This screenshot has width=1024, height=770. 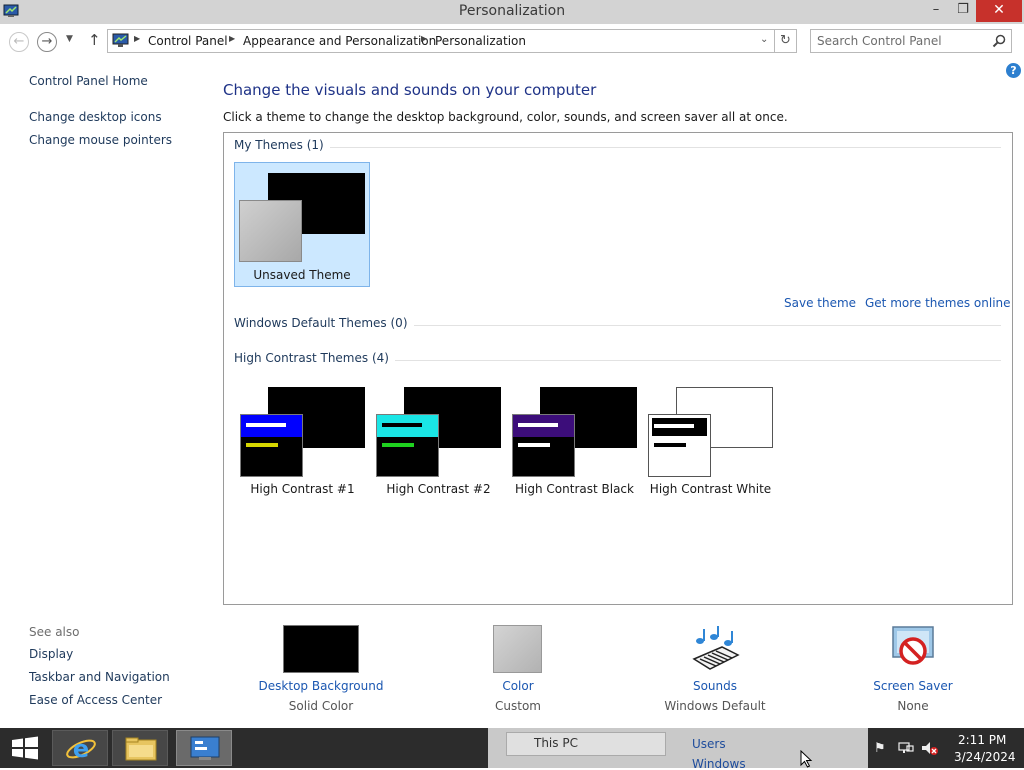 I want to click on setting-value: Solid Color, so click(x=321, y=706).